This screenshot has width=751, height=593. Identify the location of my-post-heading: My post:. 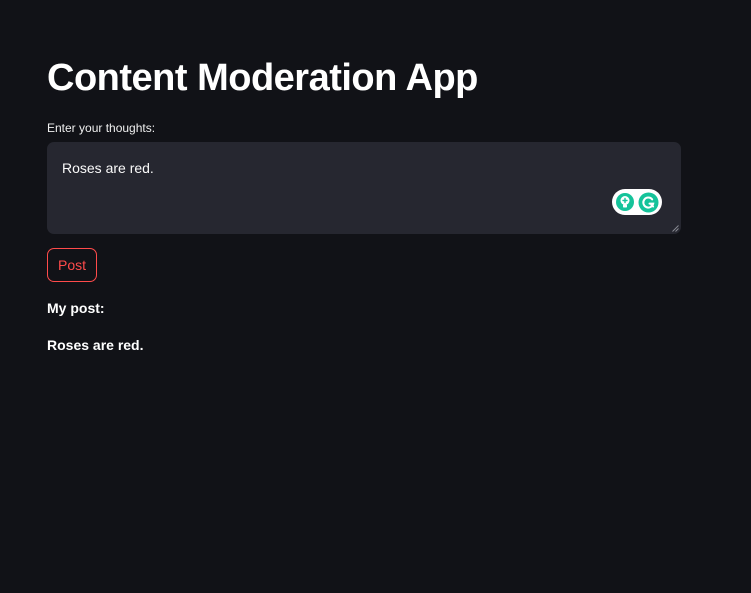
(76, 308).